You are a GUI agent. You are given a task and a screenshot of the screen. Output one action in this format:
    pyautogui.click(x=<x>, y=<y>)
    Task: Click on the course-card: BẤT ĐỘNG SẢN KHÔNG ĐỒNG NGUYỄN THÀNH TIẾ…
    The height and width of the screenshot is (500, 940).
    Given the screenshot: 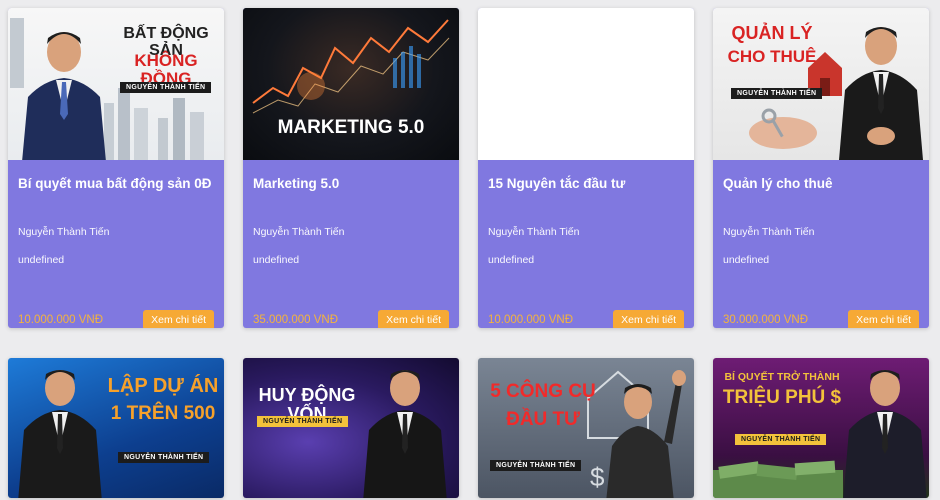 What is the action you would take?
    pyautogui.click(x=116, y=168)
    